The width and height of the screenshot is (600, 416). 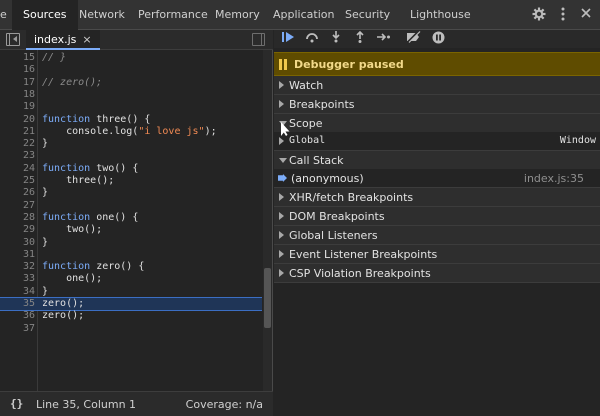 I want to click on code-line-text: three();, so click(x=78, y=180).